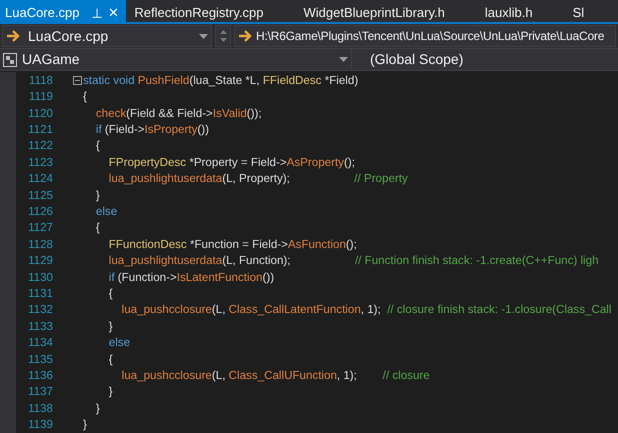  I want to click on tab-label: lauxlib.h, so click(508, 13).